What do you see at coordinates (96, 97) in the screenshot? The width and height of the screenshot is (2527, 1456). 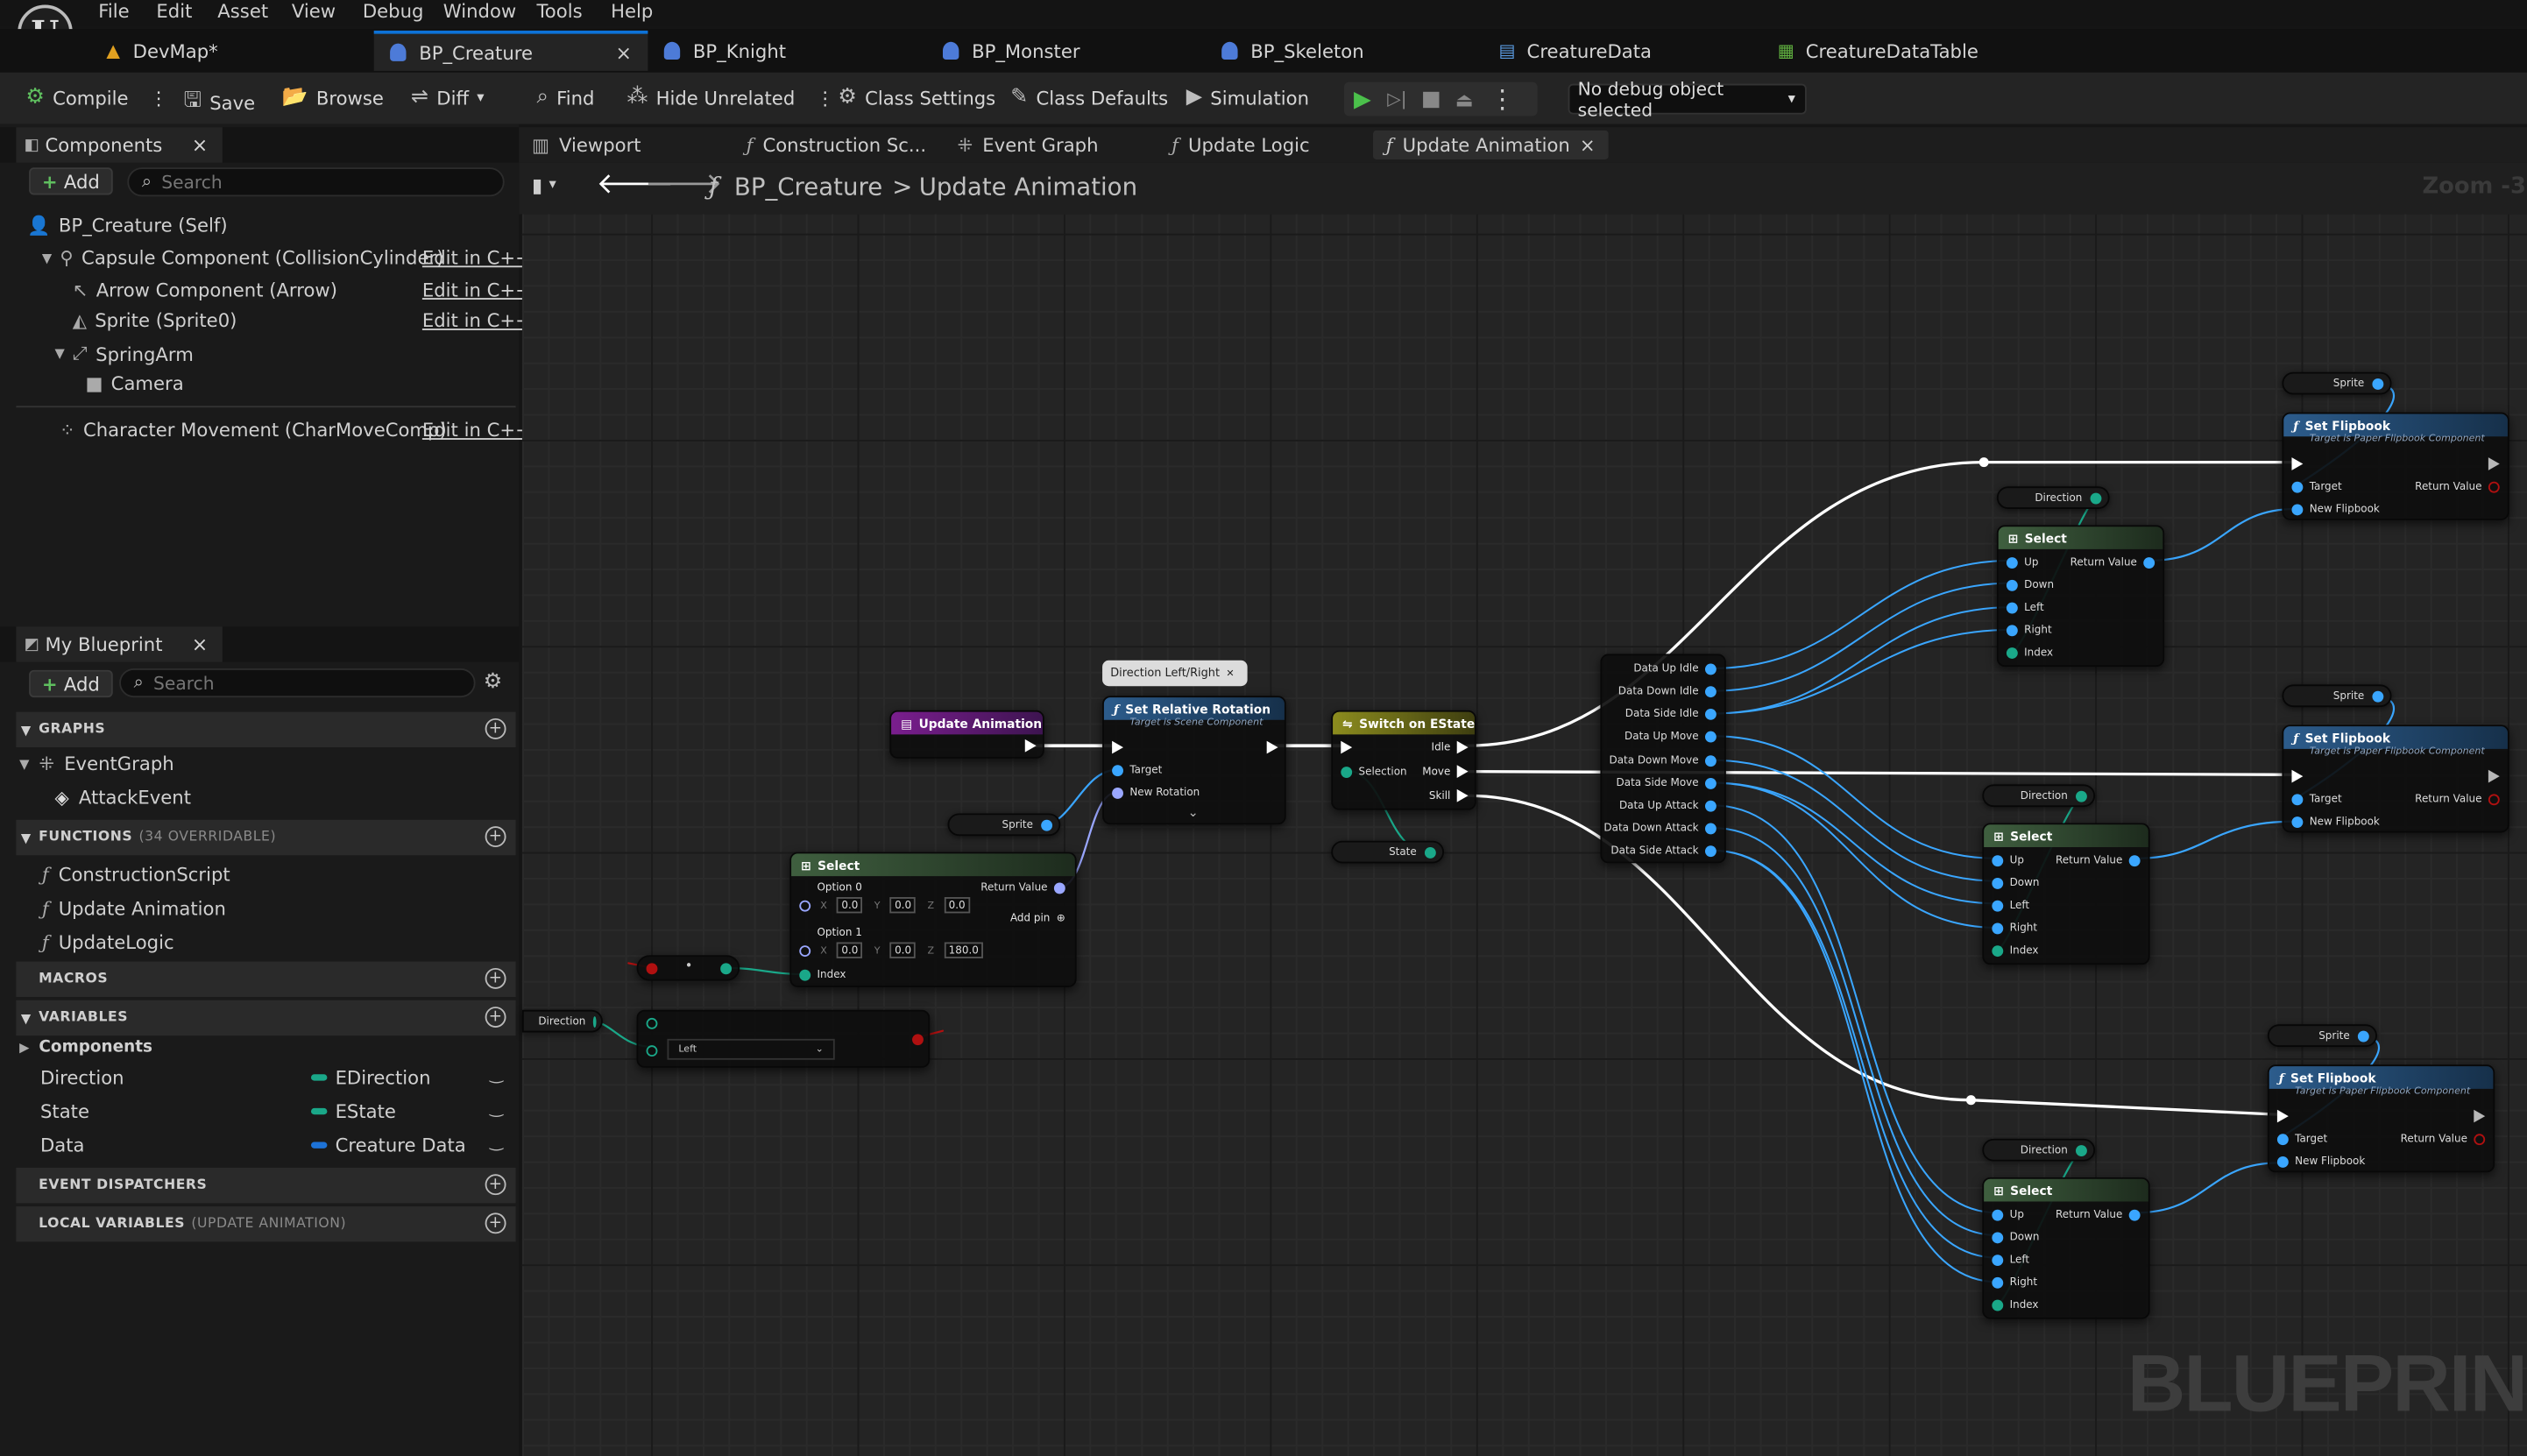 I see `compile-button: ⚙ Compile ⋮` at bounding box center [96, 97].